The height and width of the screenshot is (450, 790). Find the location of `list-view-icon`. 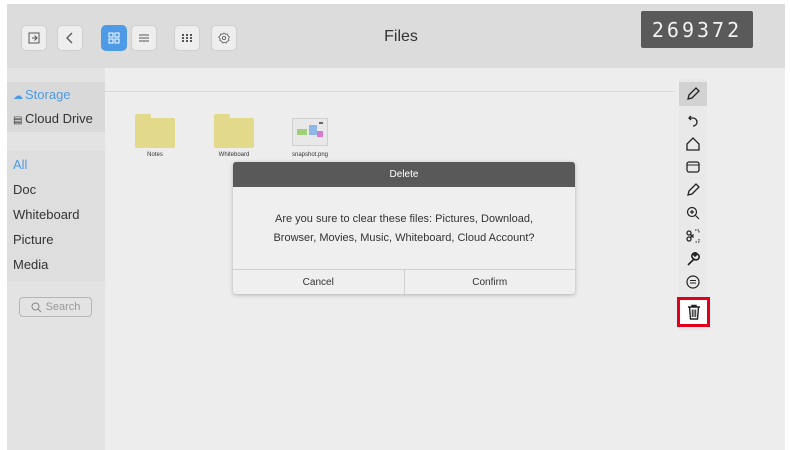

list-view-icon is located at coordinates (144, 38).